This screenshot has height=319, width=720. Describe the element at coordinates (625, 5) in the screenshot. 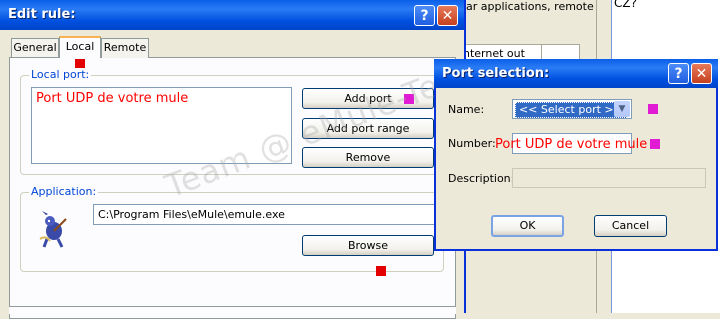

I see `background-right-text: CZ?` at that location.